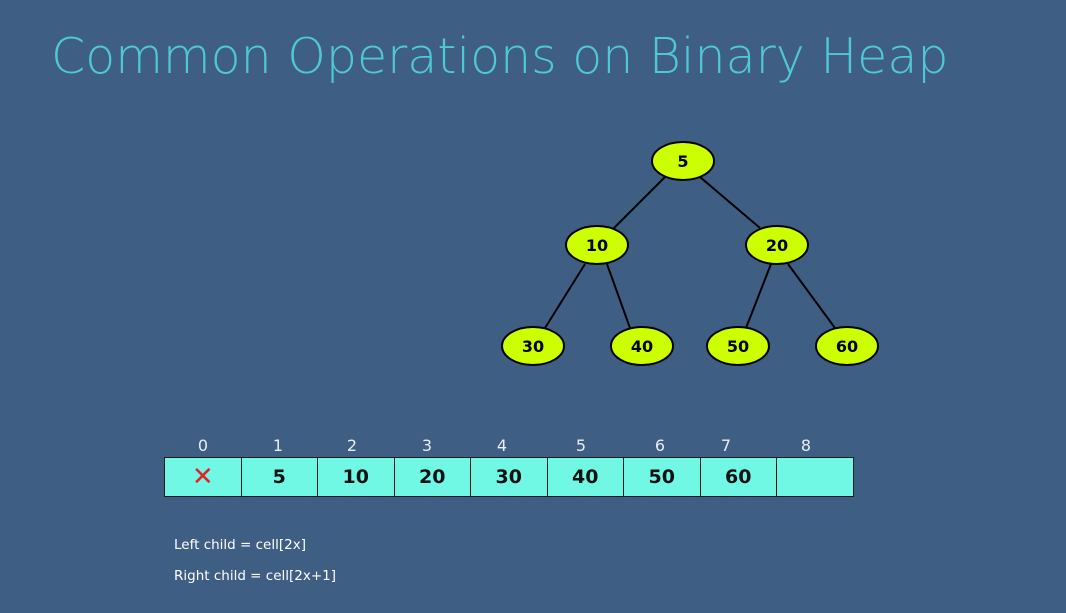 Image resolution: width=1066 pixels, height=613 pixels. I want to click on left-child-formula: Left child = cell[2x], so click(240, 545).